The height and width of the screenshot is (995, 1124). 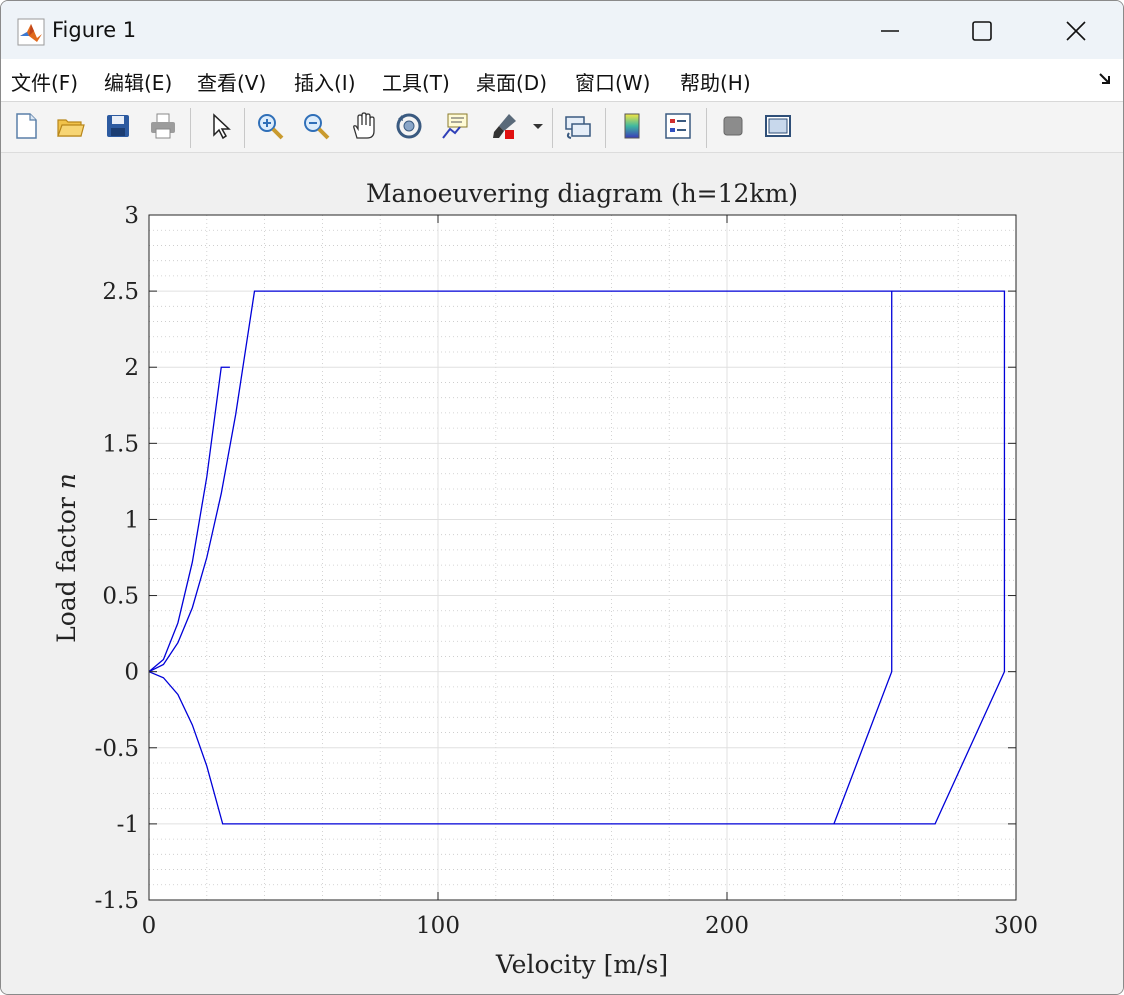 I want to click on pointer-icon, so click(x=222, y=126).